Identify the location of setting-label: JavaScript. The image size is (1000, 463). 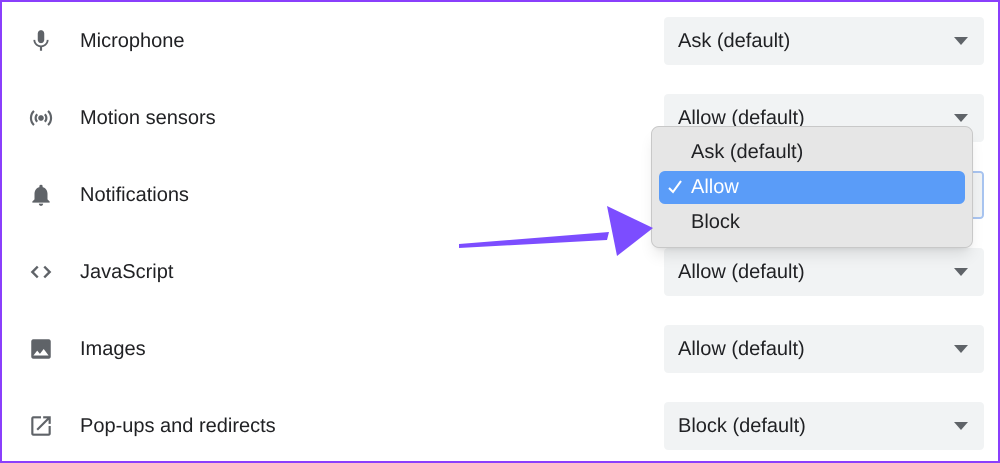
(127, 272).